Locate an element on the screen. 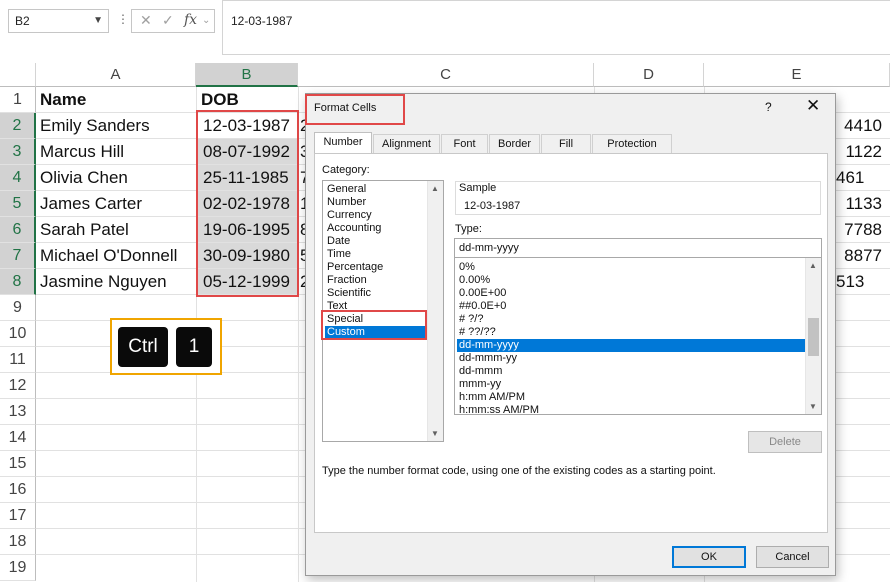 The height and width of the screenshot is (582, 890). row-header: 4 is located at coordinates (18, 178).